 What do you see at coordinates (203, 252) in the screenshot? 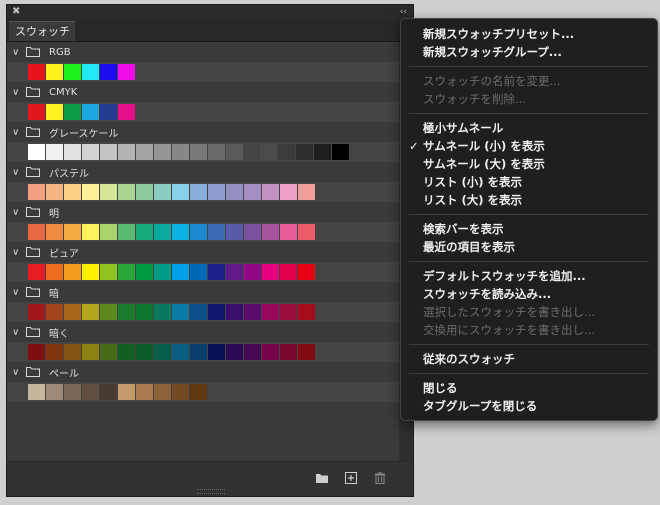
I see `swatch-group-header: ∨ ピュア` at bounding box center [203, 252].